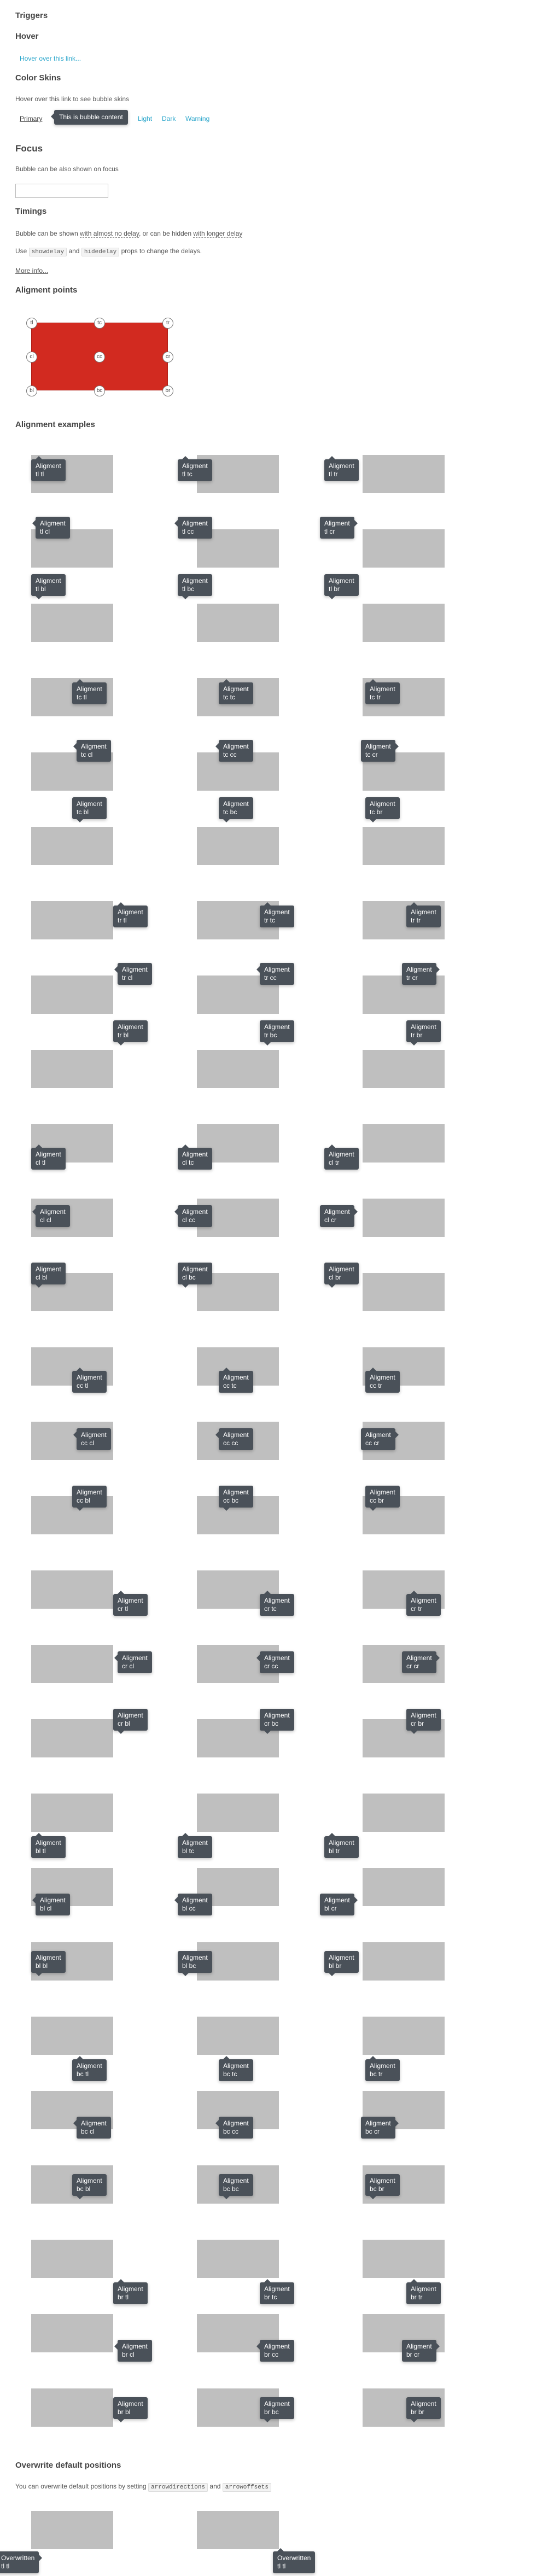 The image size is (560, 2576). I want to click on timings-link-slow: with longer delay, so click(218, 234).